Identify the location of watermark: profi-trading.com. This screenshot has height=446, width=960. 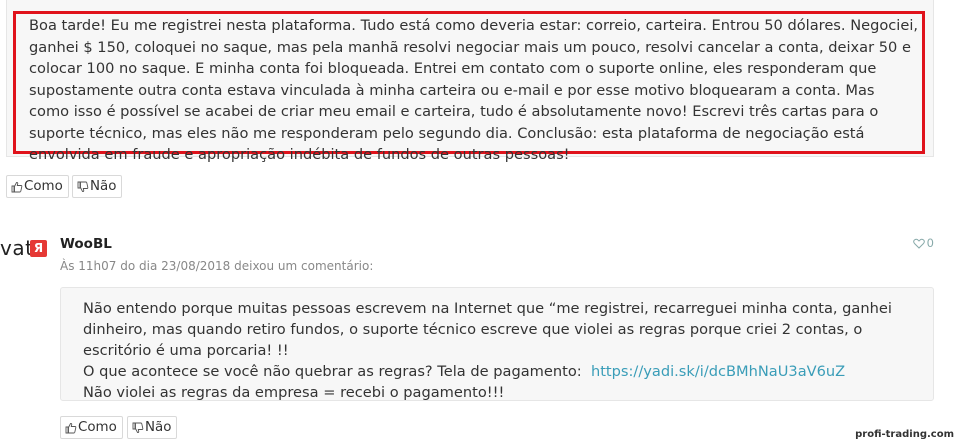
(904, 434).